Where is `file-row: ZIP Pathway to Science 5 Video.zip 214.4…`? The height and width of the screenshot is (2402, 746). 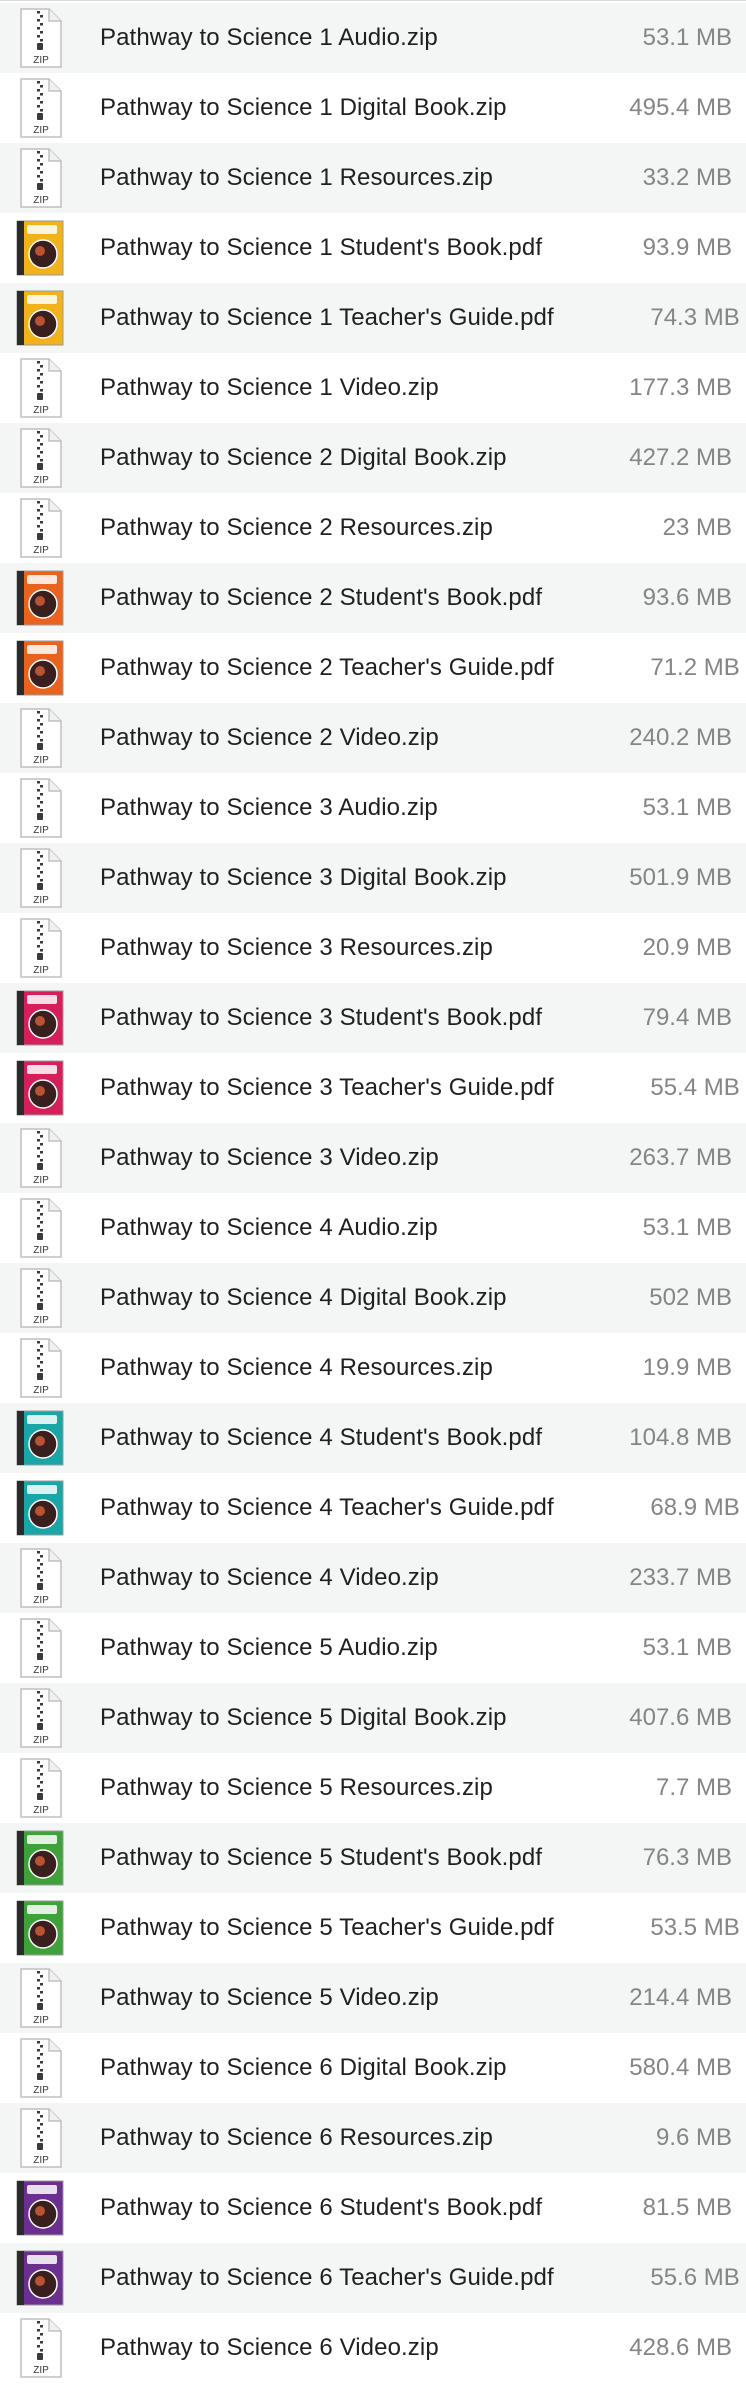
file-row: ZIP Pathway to Science 5 Video.zip 214.4… is located at coordinates (373, 1998).